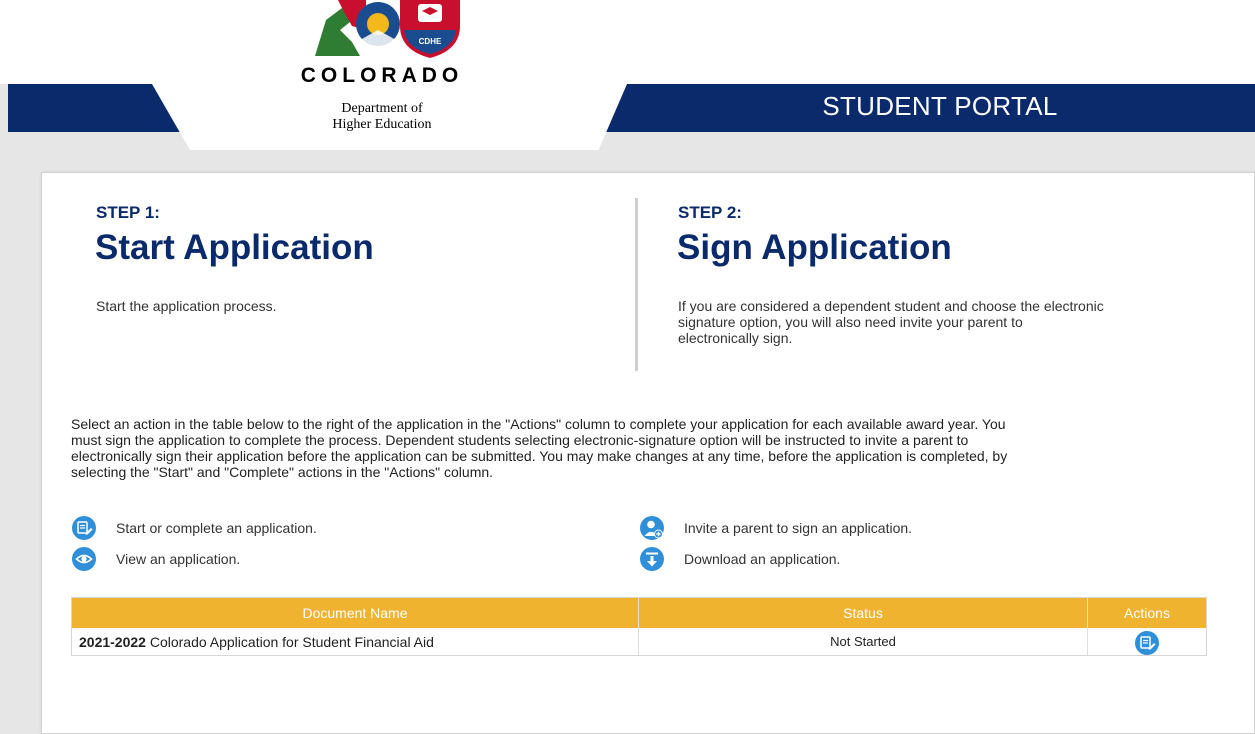 This screenshot has height=734, width=1255. I want to click on step1-title: Start Application, so click(234, 247).